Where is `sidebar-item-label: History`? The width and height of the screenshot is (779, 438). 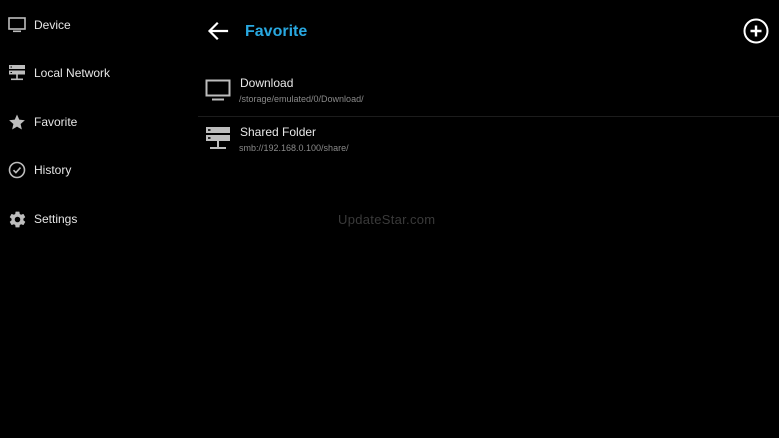 sidebar-item-label: History is located at coordinates (53, 170).